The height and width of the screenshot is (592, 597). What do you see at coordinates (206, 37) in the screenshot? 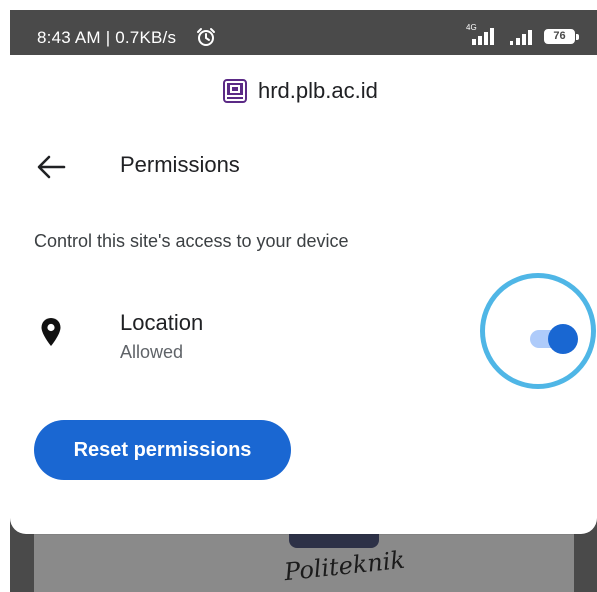
I see `alarm-icon` at bounding box center [206, 37].